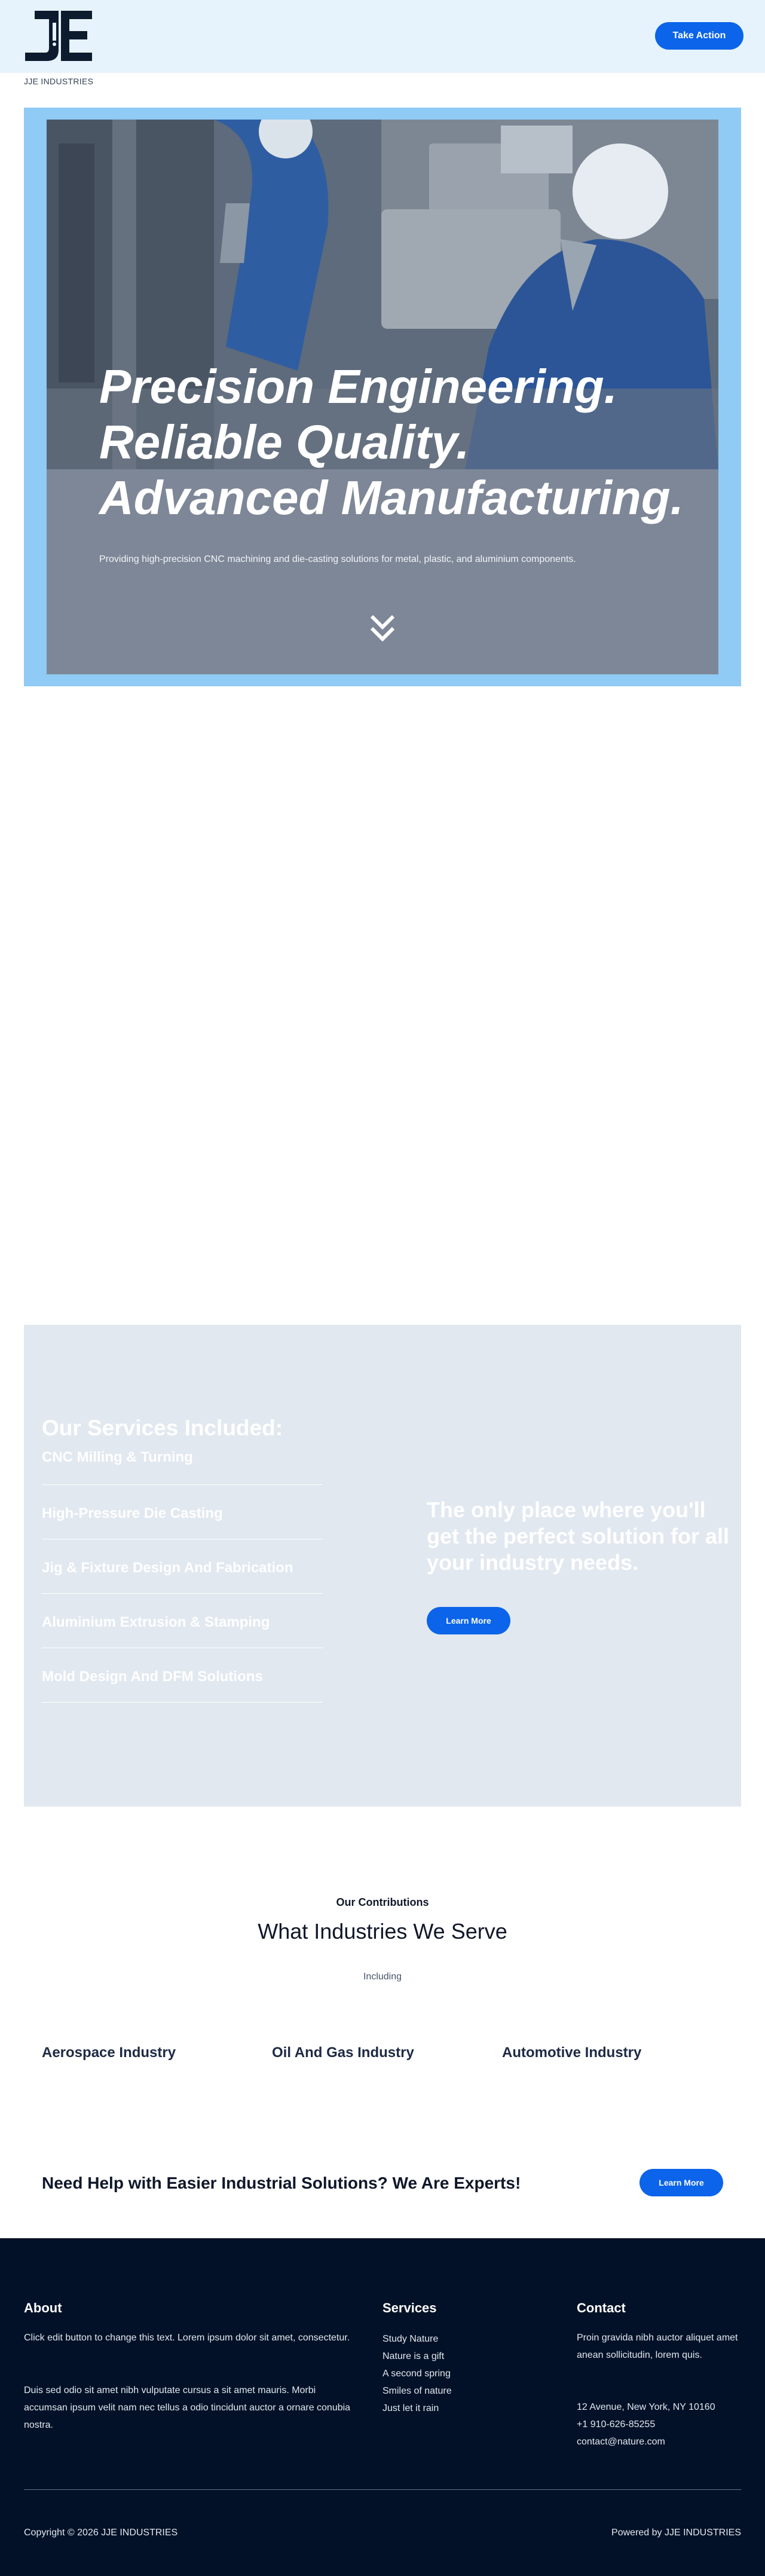  What do you see at coordinates (343, 2053) in the screenshot?
I see `industry-oil-gas: Oil And Gas Industry` at bounding box center [343, 2053].